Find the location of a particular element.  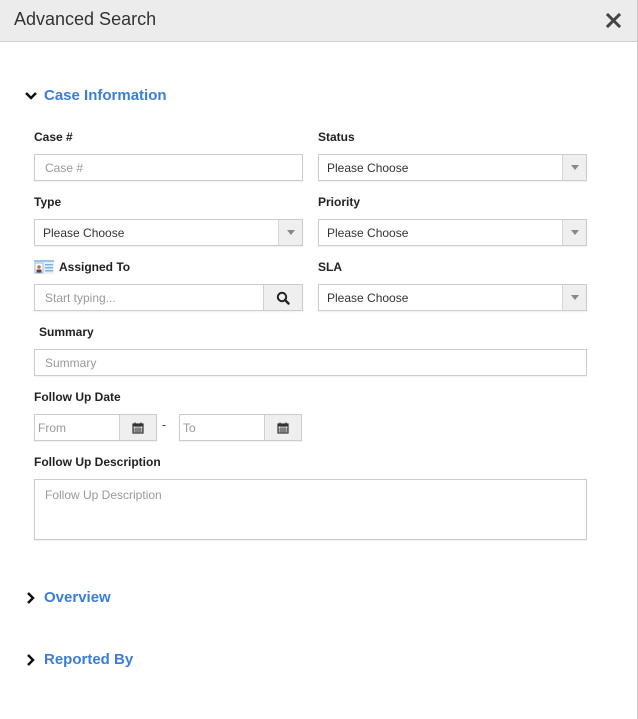

type-select: Please Choose is located at coordinates (168, 232).